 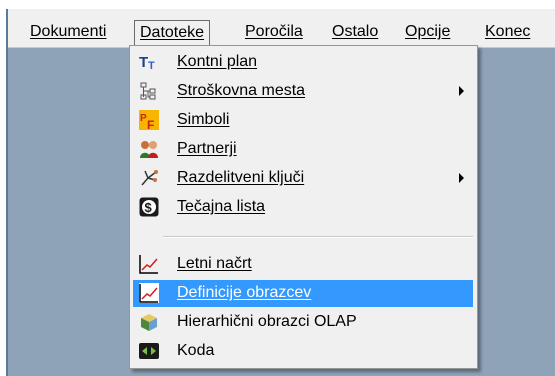 I want to click on menu-item-label: Partnerji, so click(x=207, y=148).